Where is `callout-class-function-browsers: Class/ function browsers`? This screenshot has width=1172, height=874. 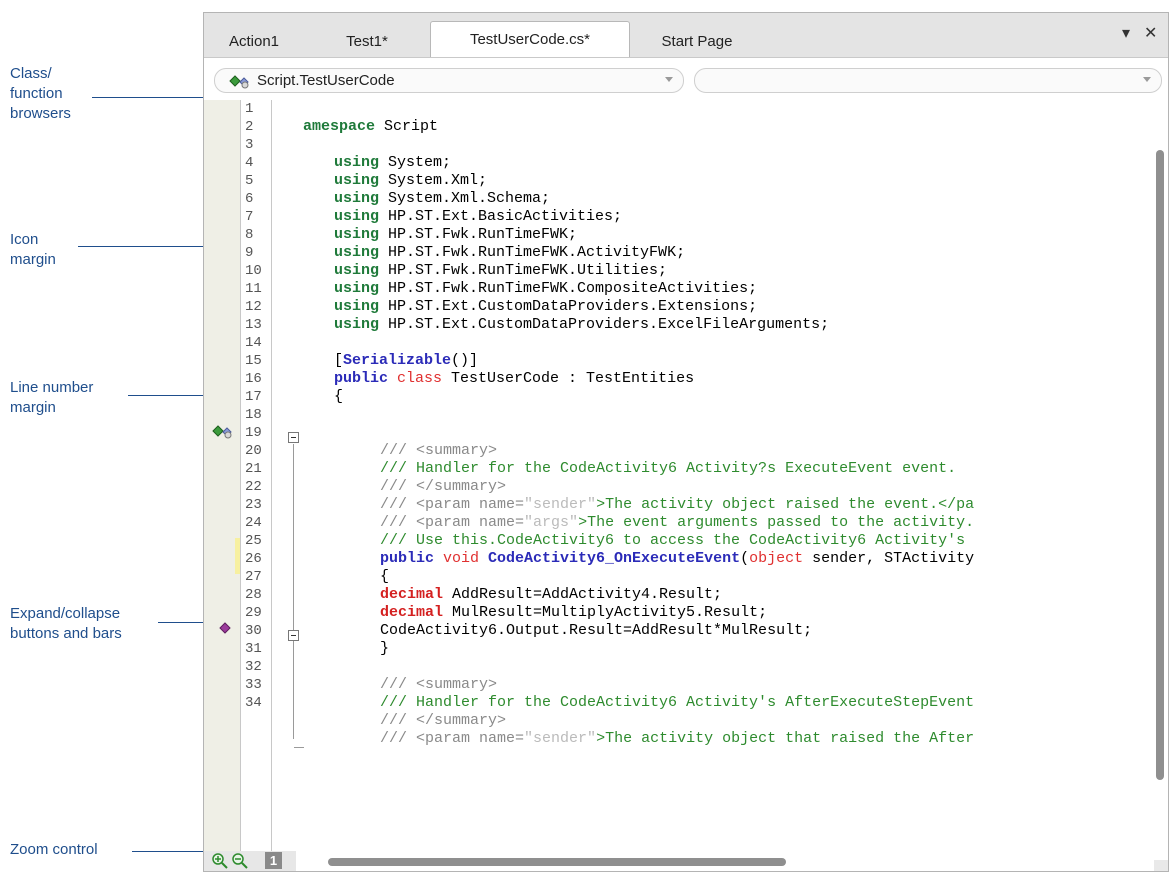
callout-class-function-browsers: Class/ function browsers is located at coordinates (40, 94).